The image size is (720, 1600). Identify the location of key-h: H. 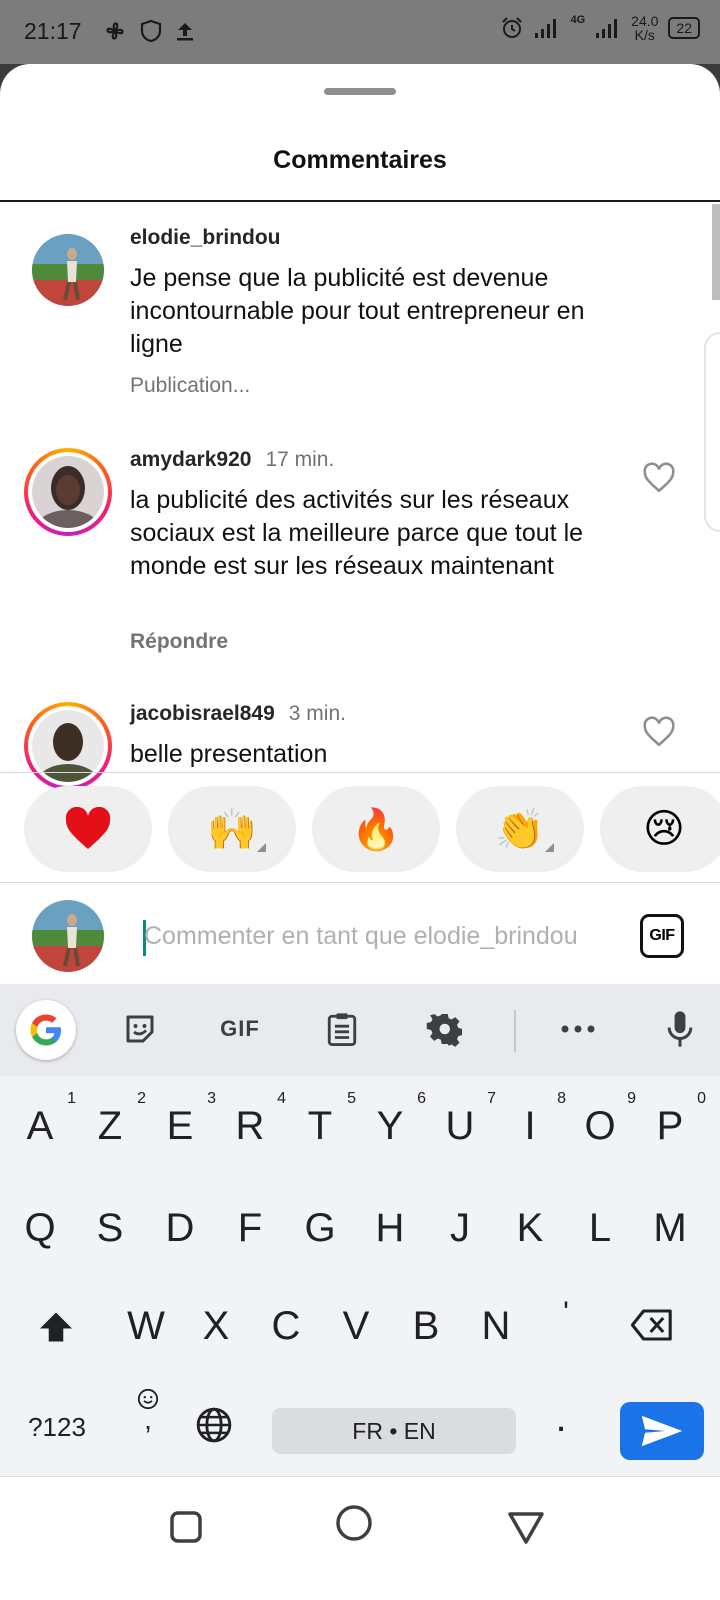
(390, 1228).